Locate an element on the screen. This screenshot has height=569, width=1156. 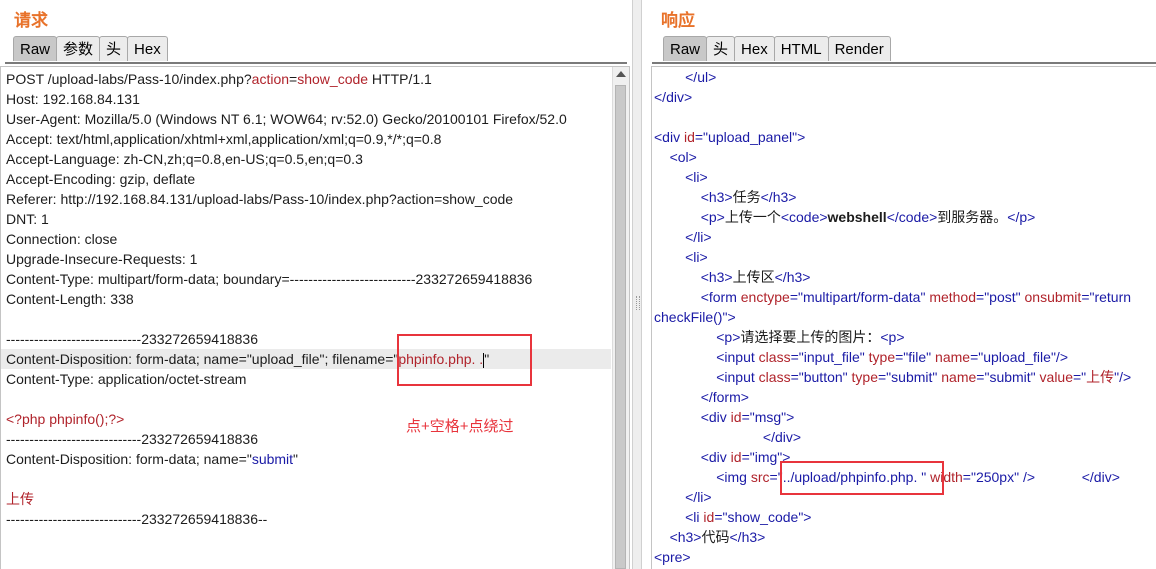
response-line-segment: file is located at coordinates (917, 357).